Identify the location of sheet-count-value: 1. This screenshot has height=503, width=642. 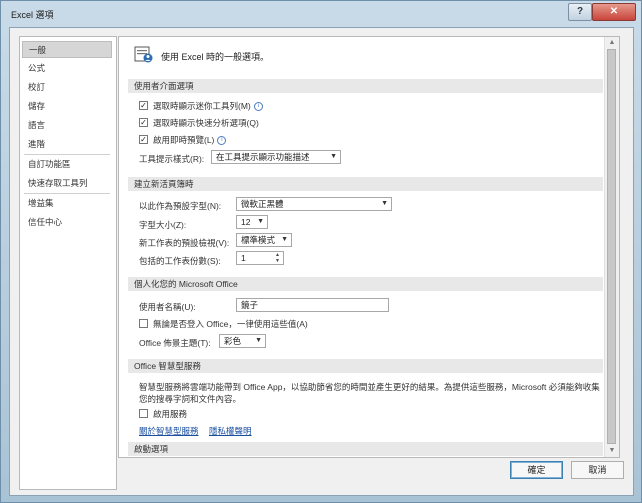
(243, 258).